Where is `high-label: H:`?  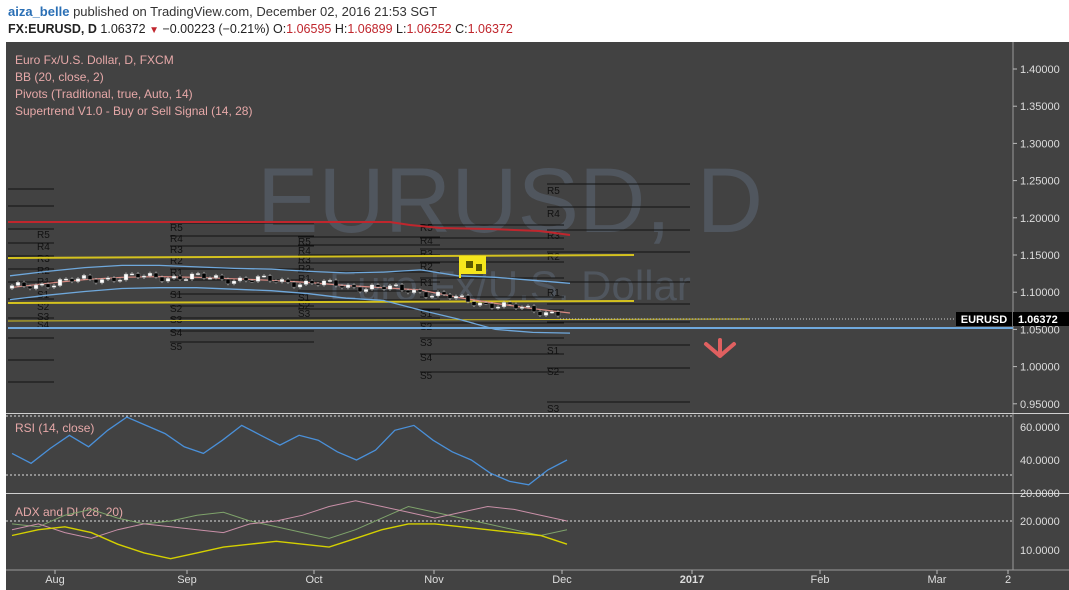 high-label: H: is located at coordinates (341, 29).